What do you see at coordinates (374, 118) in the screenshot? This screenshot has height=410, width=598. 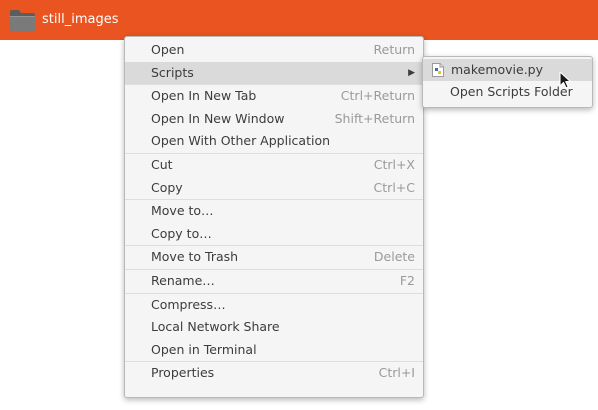 I see `menu-item-accelerator: Shift+Return` at bounding box center [374, 118].